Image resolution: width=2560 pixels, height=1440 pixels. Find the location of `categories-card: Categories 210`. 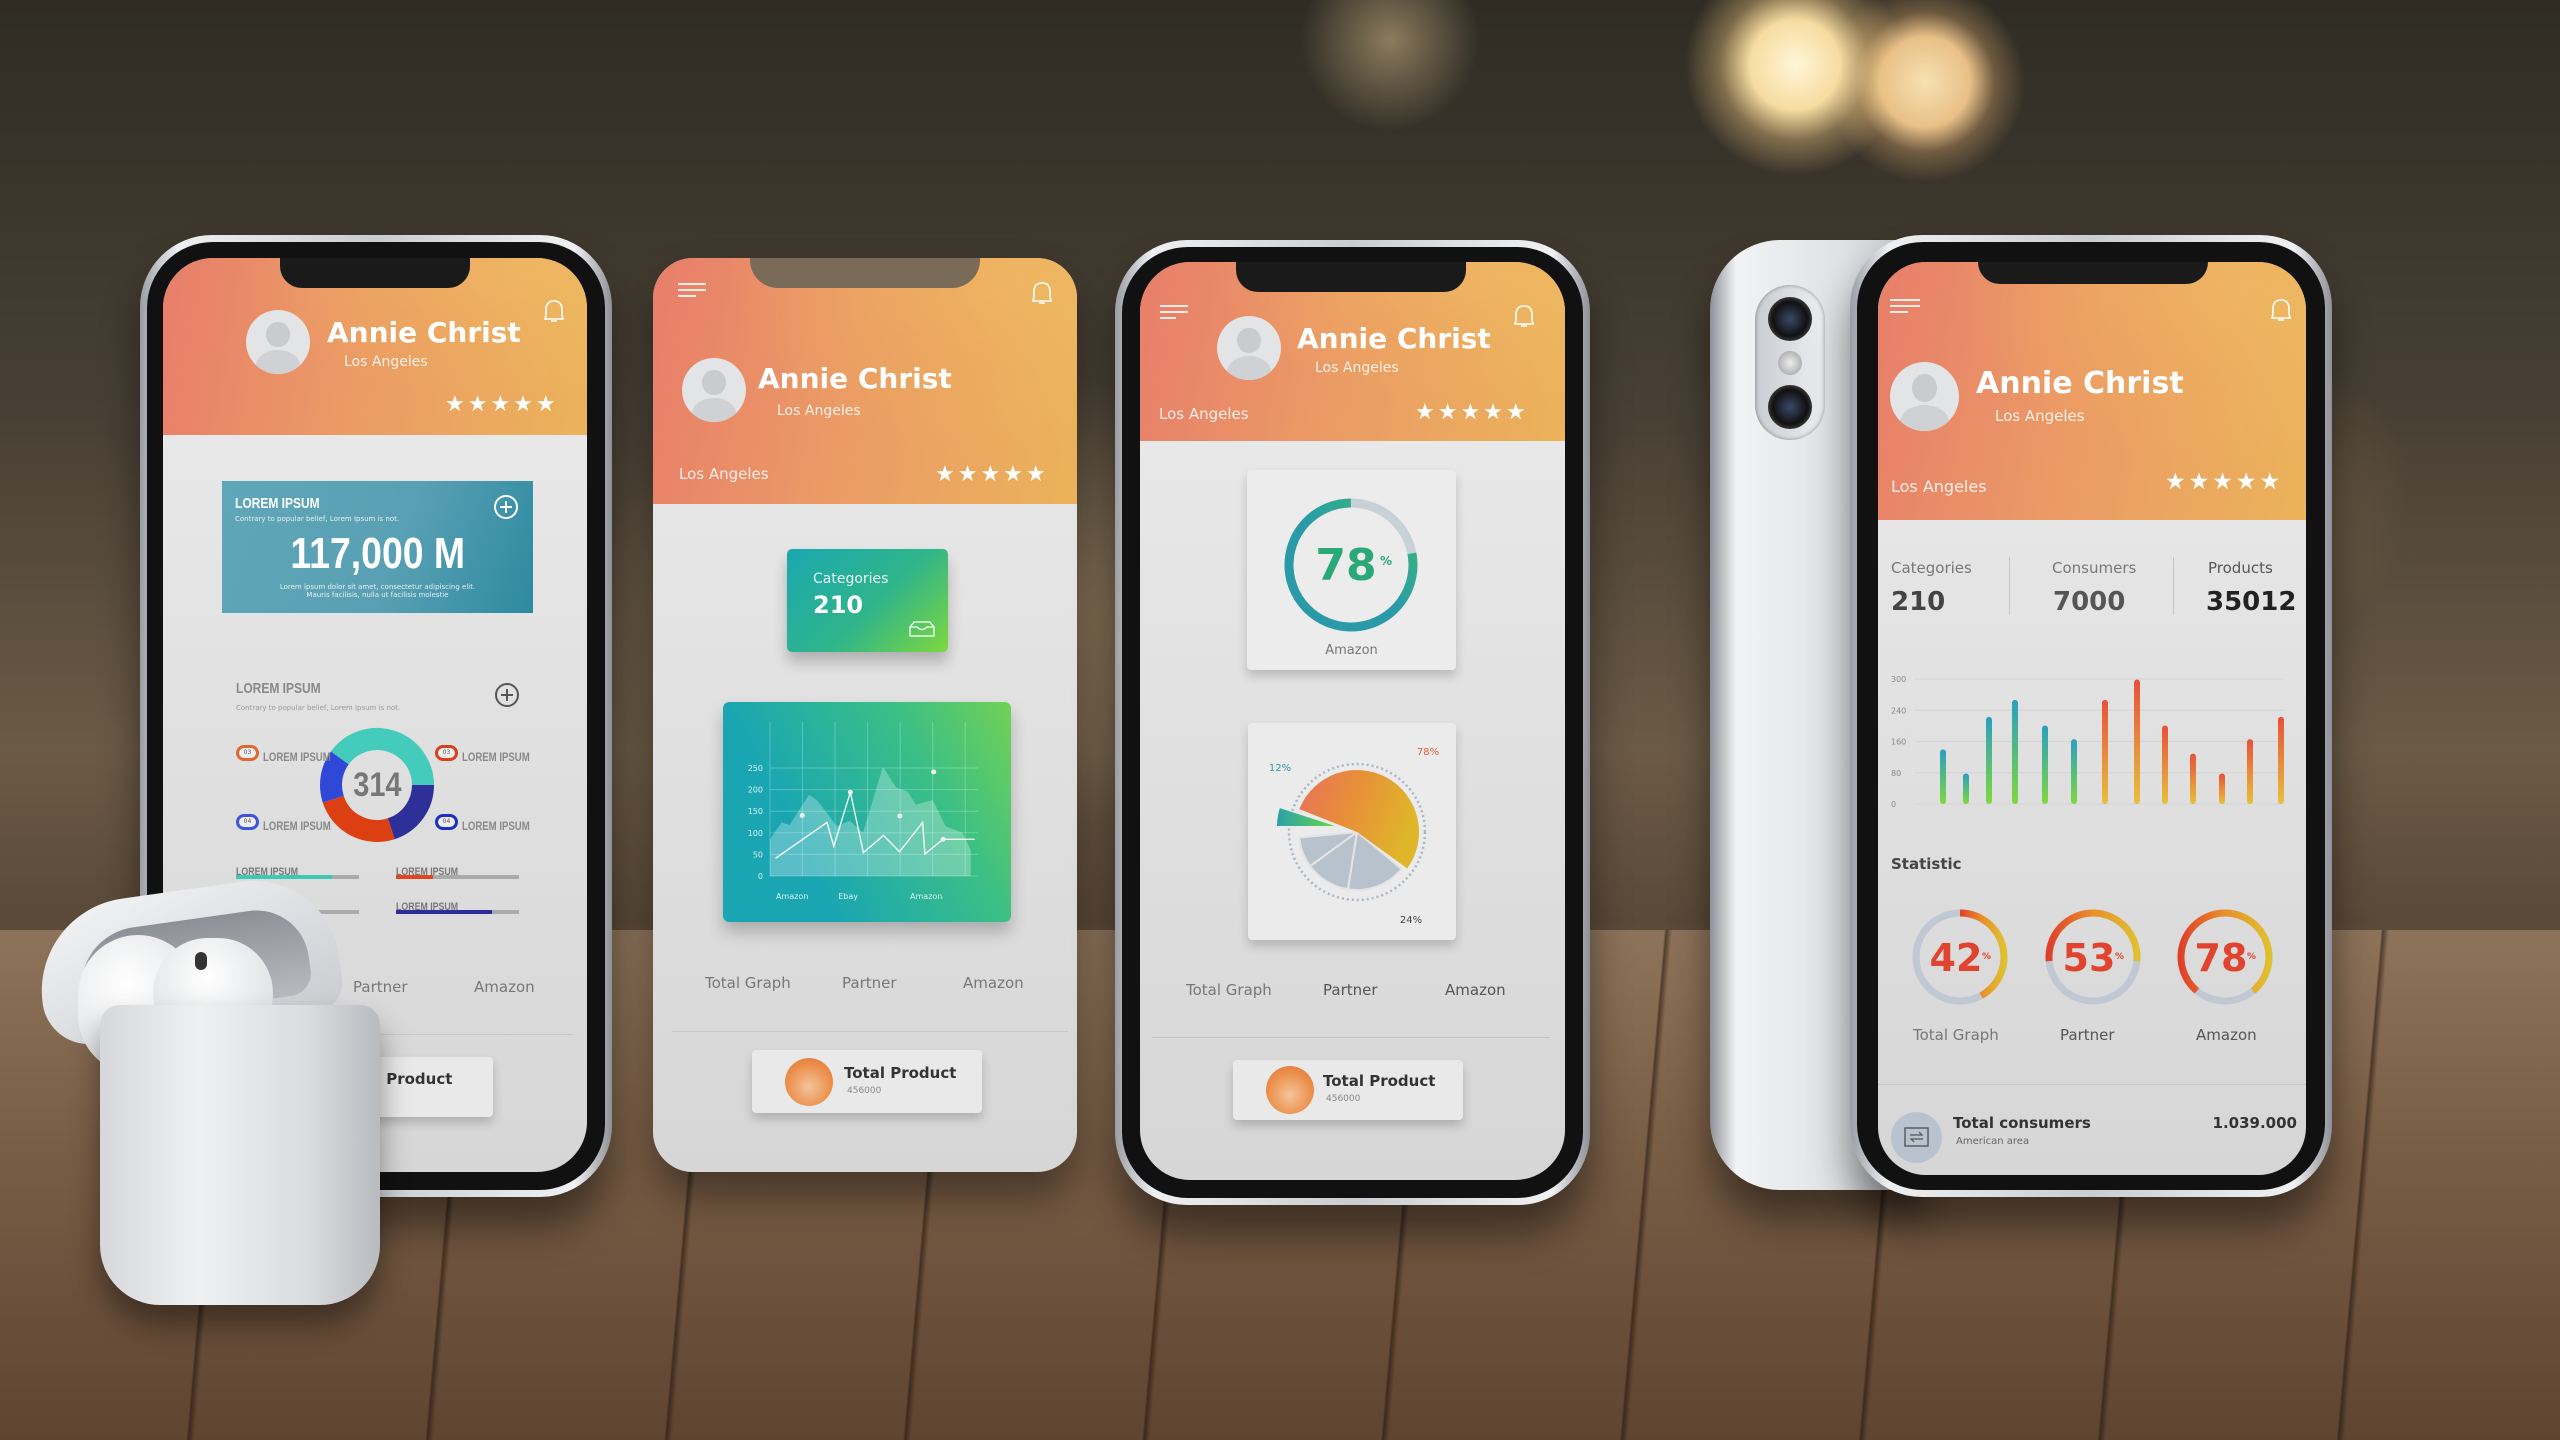

categories-card: Categories 210 is located at coordinates (867, 600).